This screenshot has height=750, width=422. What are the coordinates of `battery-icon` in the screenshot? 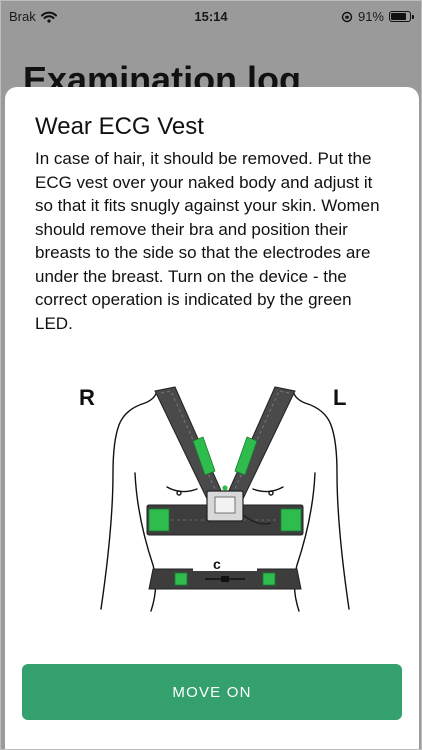 It's located at (401, 16).